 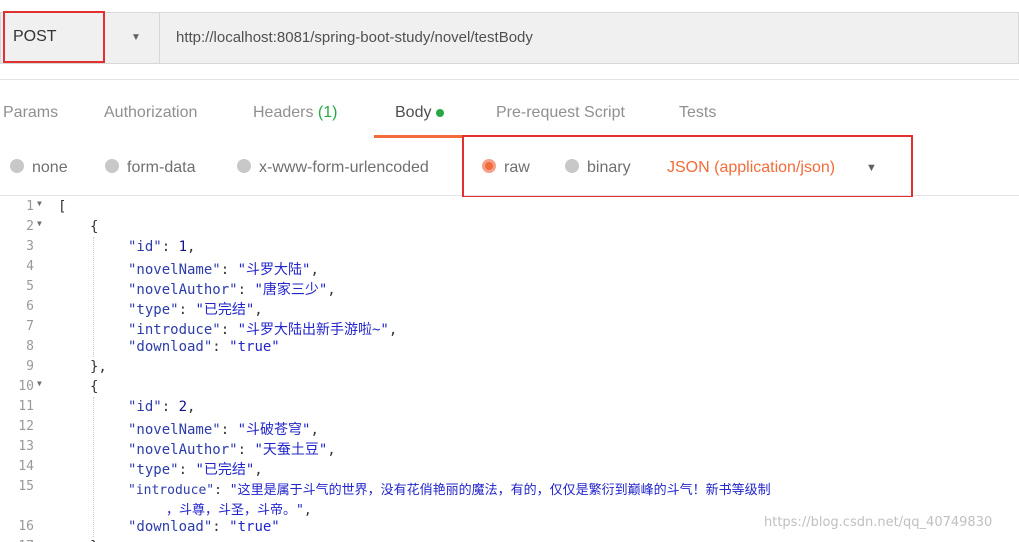 I want to click on tab-params: Params, so click(x=30, y=113).